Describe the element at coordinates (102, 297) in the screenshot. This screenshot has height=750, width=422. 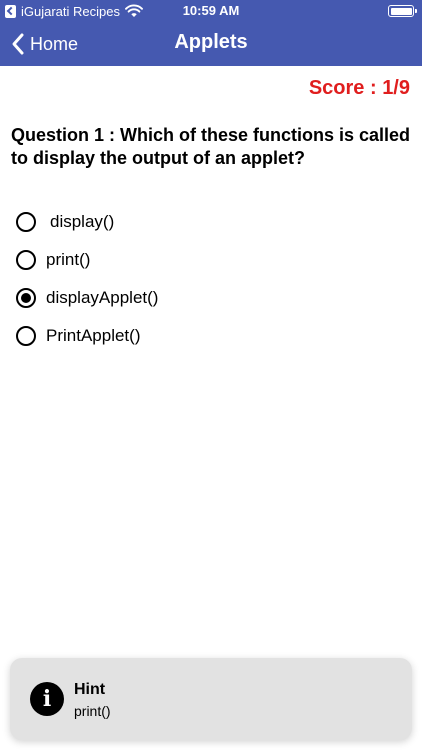
I see `answer-option-label: displayApplet()` at that location.